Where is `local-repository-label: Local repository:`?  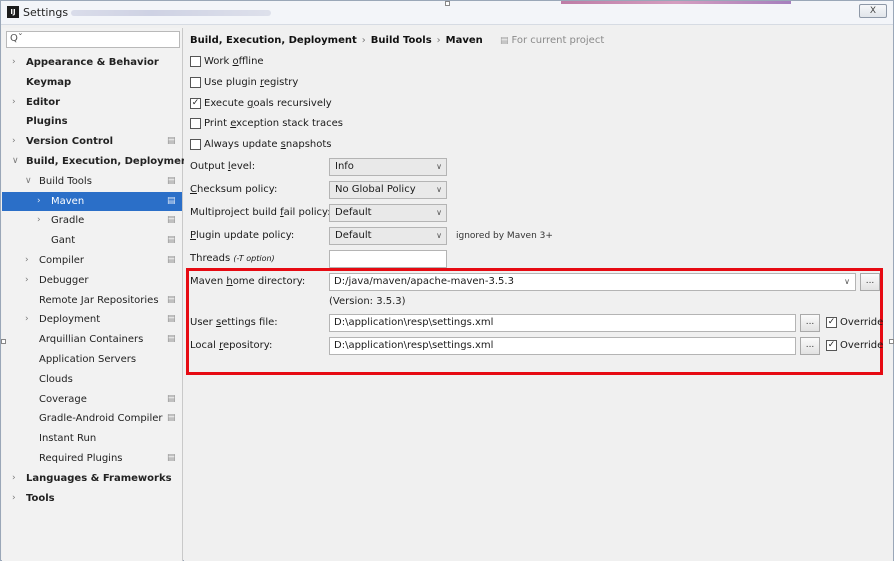 local-repository-label: Local repository: is located at coordinates (231, 345).